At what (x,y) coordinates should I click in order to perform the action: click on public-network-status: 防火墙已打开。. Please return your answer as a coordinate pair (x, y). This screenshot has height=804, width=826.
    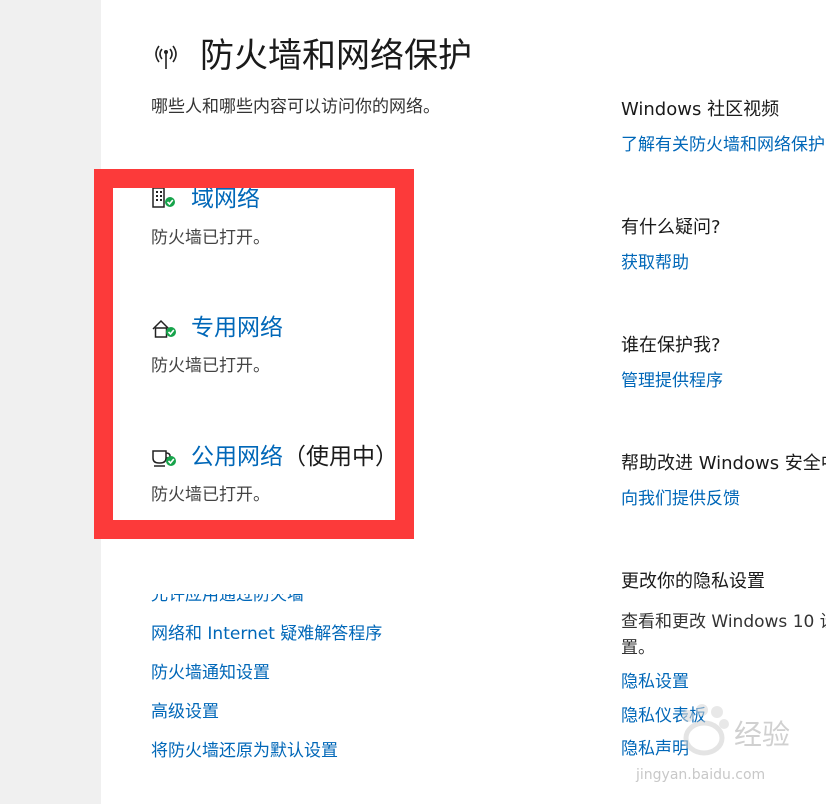
    Looking at the image, I should click on (210, 495).